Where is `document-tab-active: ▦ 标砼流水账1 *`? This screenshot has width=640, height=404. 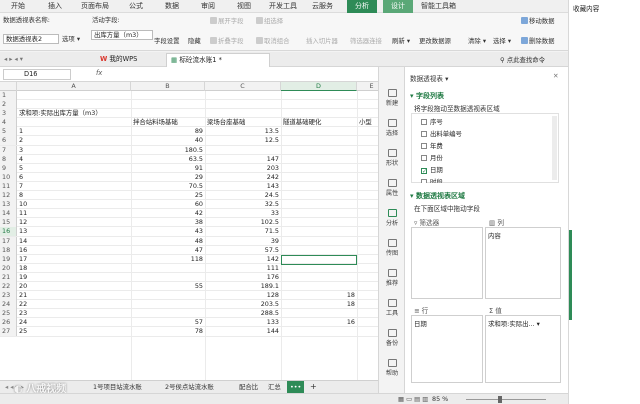 document-tab-active: ▦ 标砼流水账1 * is located at coordinates (218, 60).